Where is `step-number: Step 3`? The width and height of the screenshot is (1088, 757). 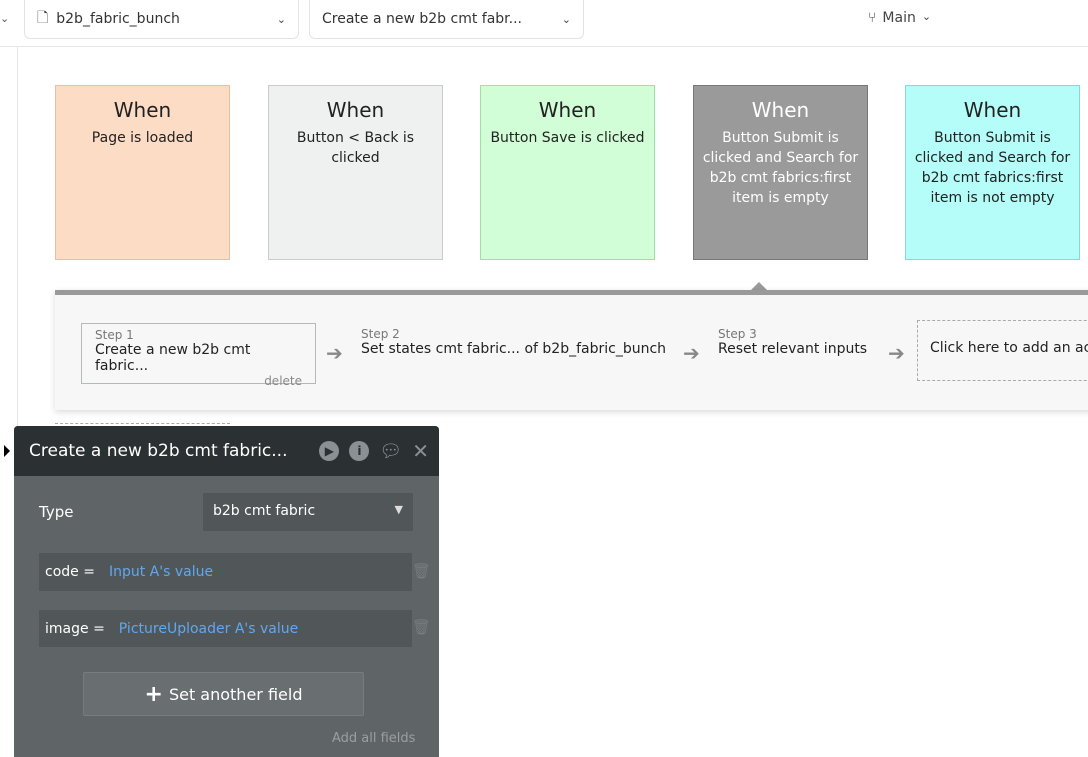
step-number: Step 3 is located at coordinates (737, 334).